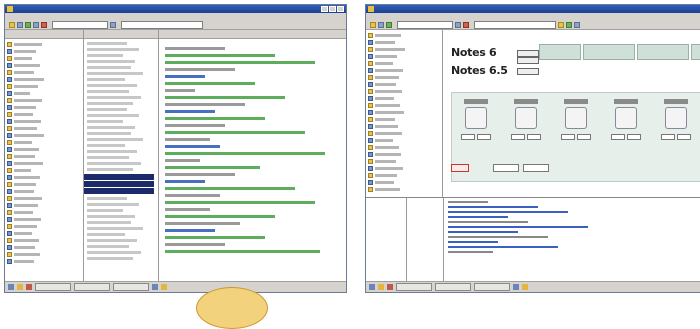 The width and height of the screenshot is (700, 329). I want to click on minimize-button, so click(324, 9).